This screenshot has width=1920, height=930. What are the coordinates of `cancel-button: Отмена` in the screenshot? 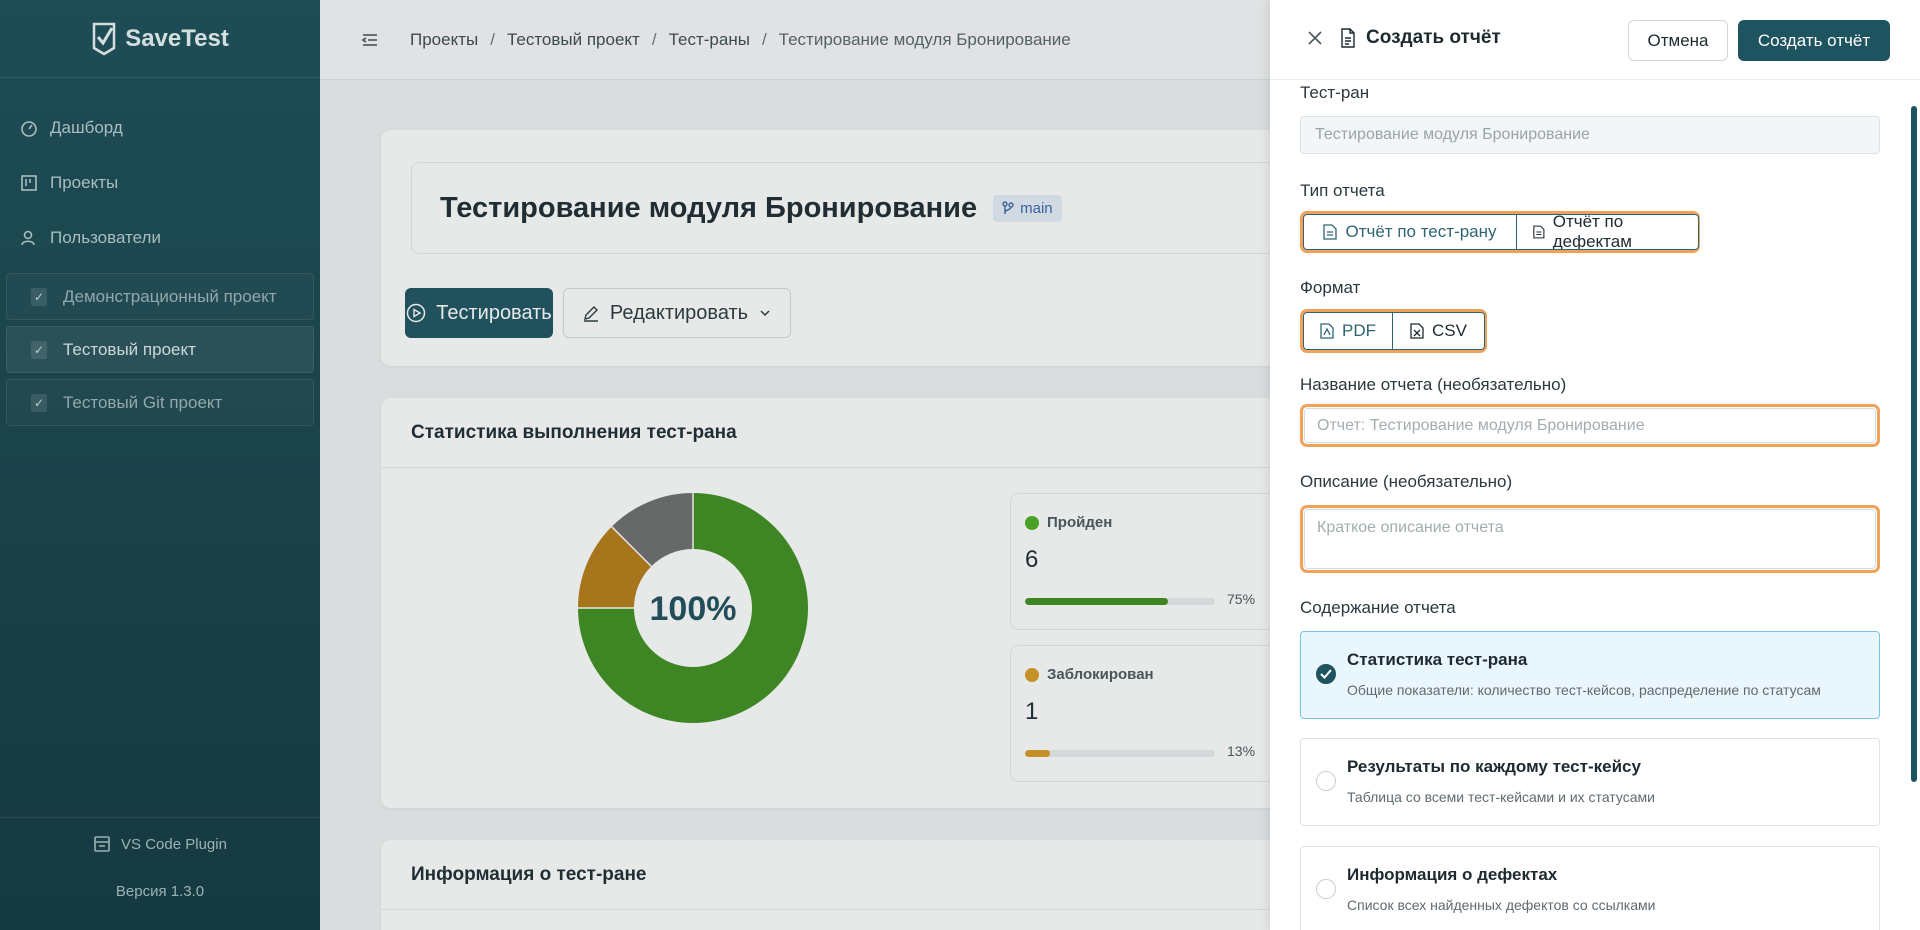 It's located at (1678, 40).